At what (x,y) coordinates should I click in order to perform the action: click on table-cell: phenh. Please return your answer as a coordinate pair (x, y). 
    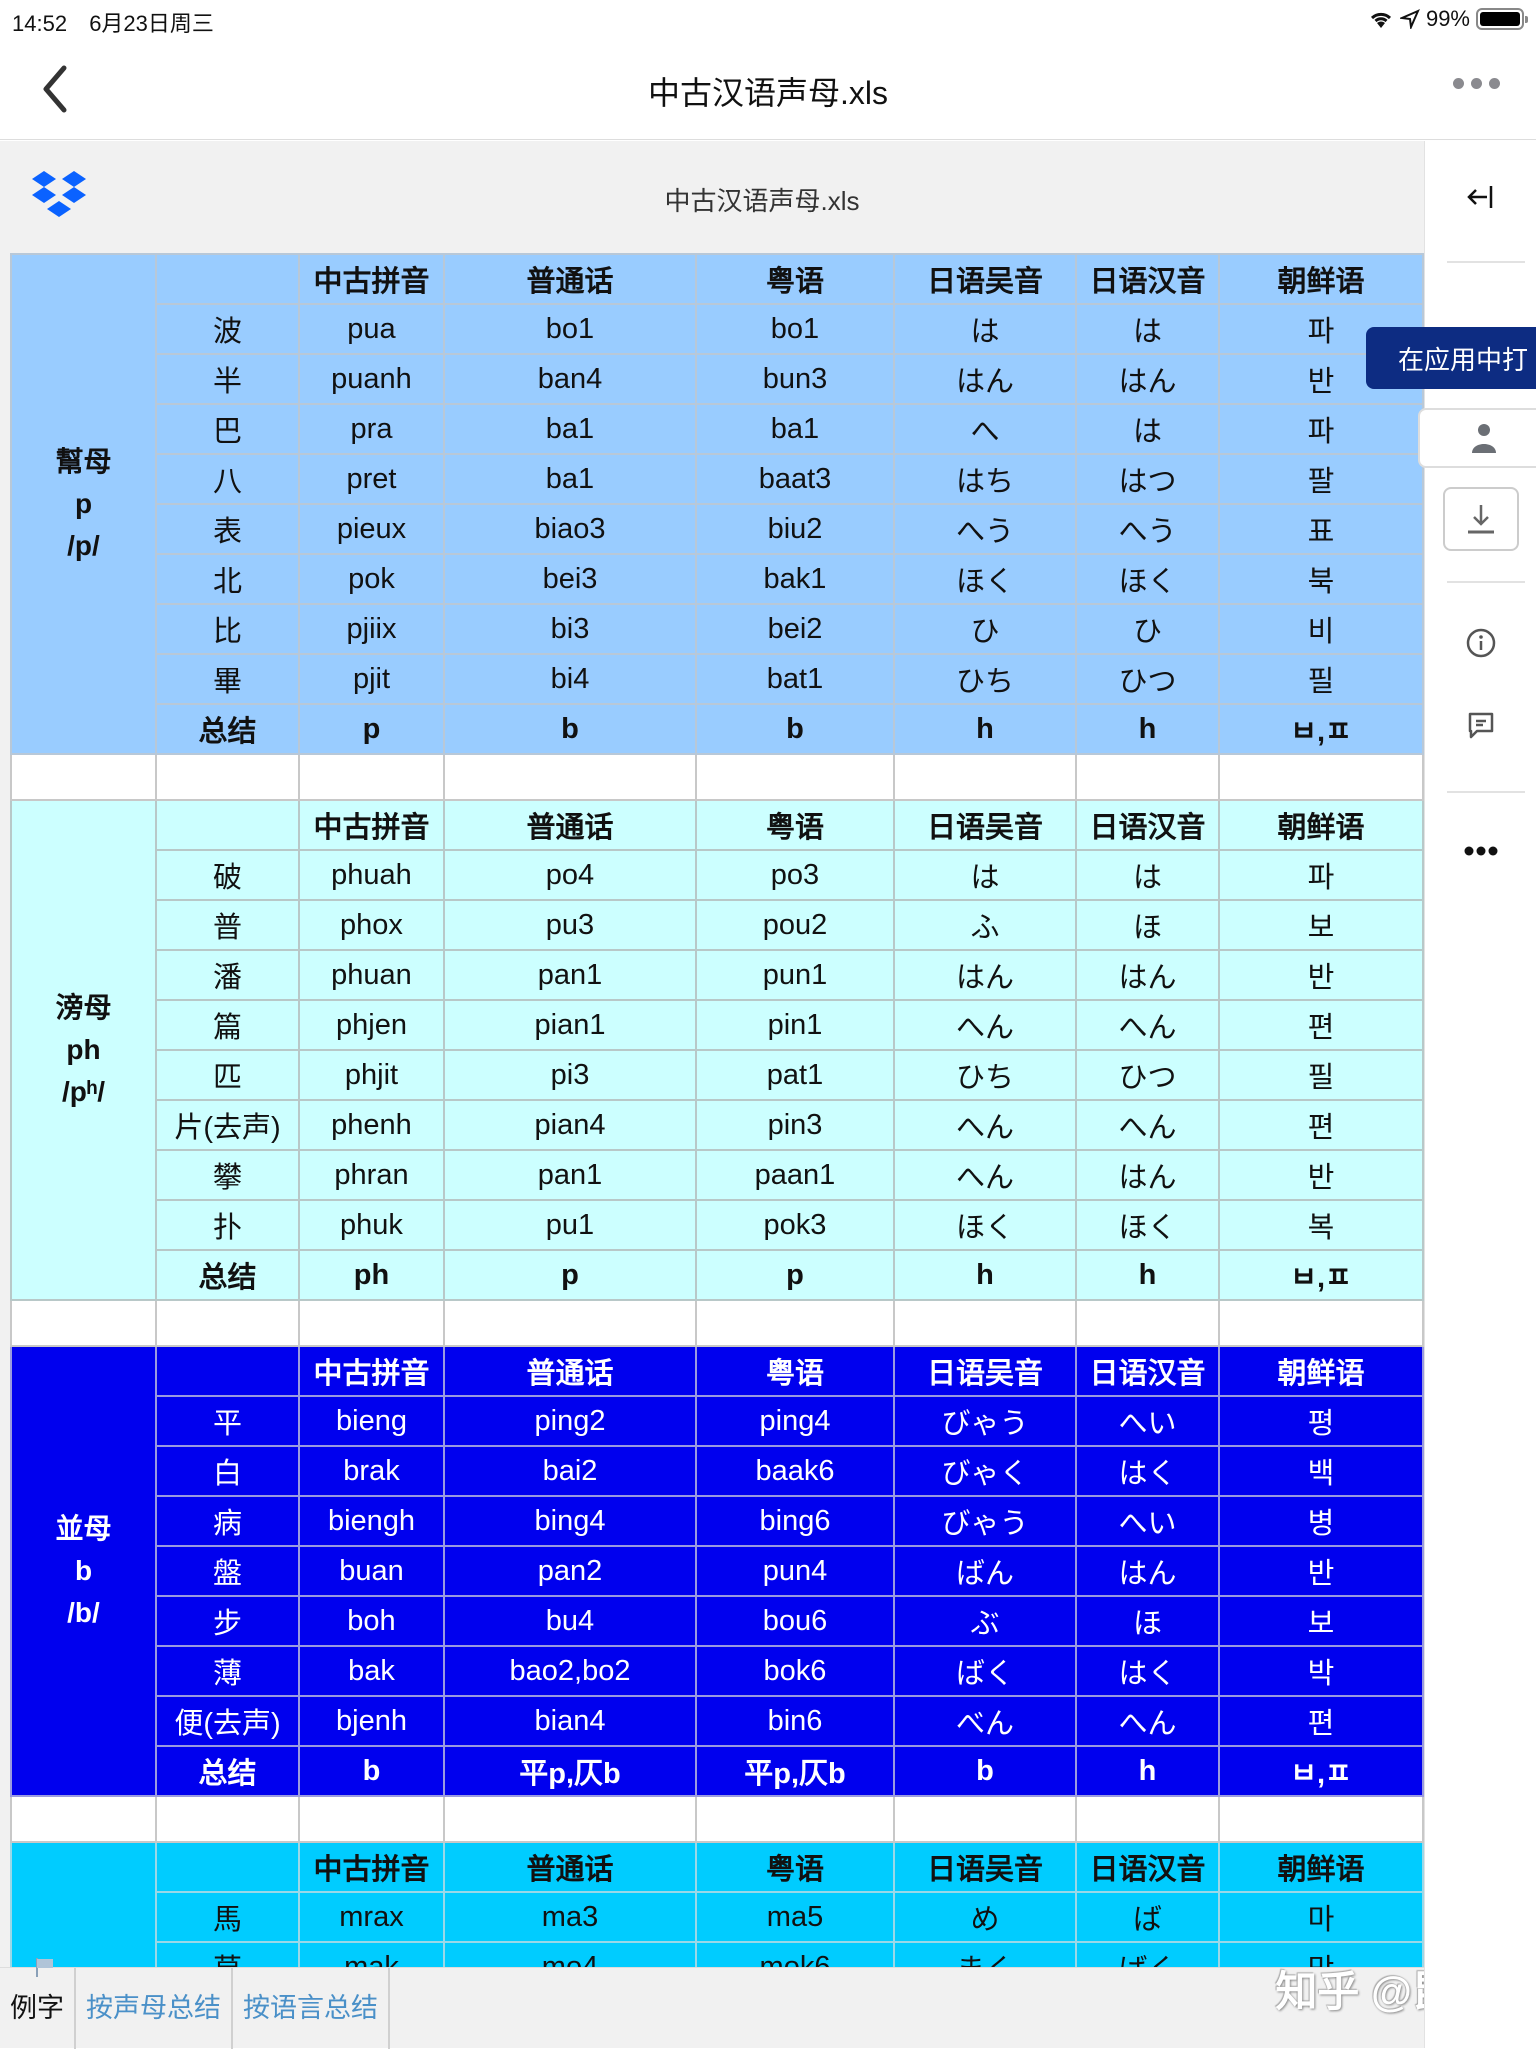
    Looking at the image, I should click on (371, 1125).